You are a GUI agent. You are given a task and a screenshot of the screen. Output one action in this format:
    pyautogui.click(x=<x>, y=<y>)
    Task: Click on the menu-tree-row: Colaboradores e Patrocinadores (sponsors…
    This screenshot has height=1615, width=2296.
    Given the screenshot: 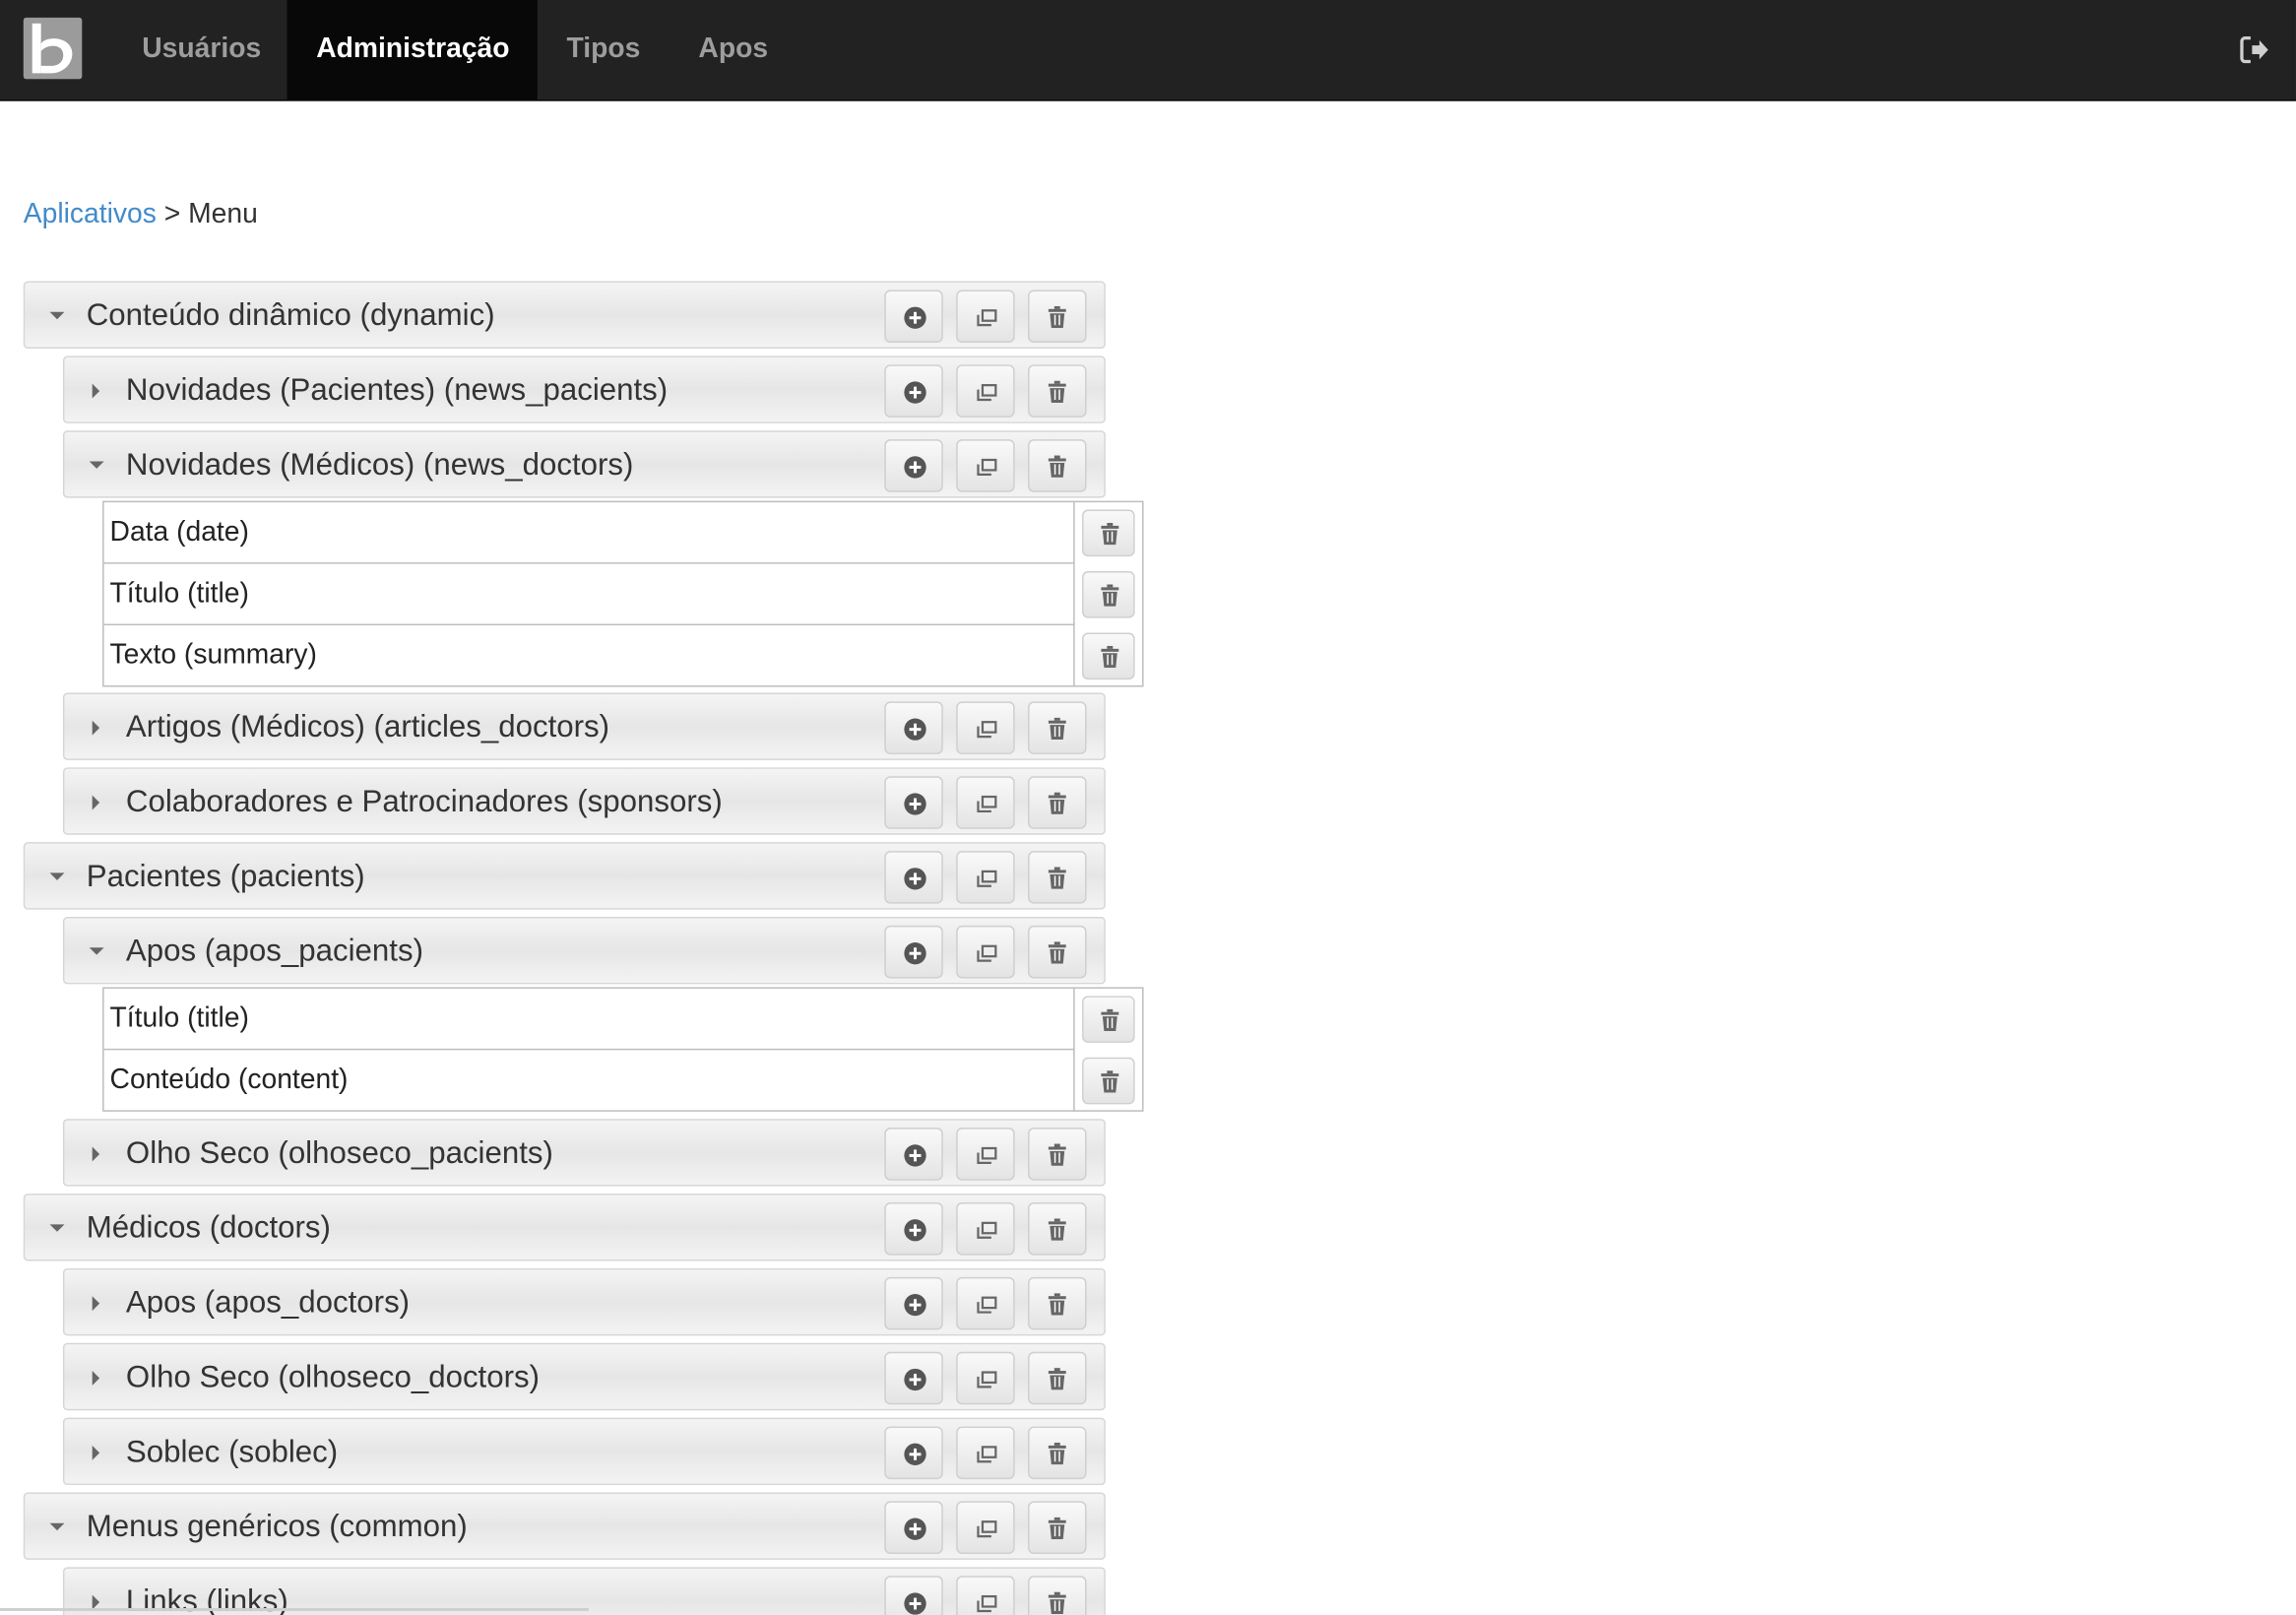 What is the action you would take?
    pyautogui.click(x=584, y=801)
    